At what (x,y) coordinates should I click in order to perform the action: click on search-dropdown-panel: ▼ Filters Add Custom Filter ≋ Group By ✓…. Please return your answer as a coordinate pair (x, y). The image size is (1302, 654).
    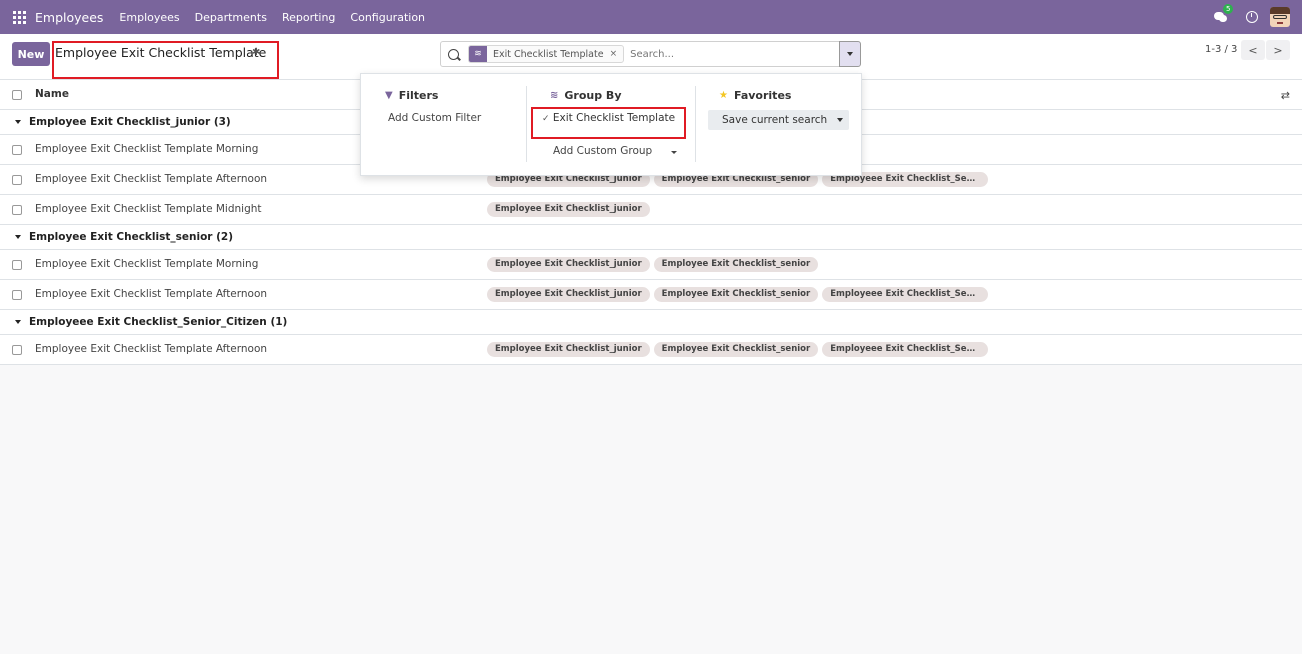
    Looking at the image, I should click on (611, 124).